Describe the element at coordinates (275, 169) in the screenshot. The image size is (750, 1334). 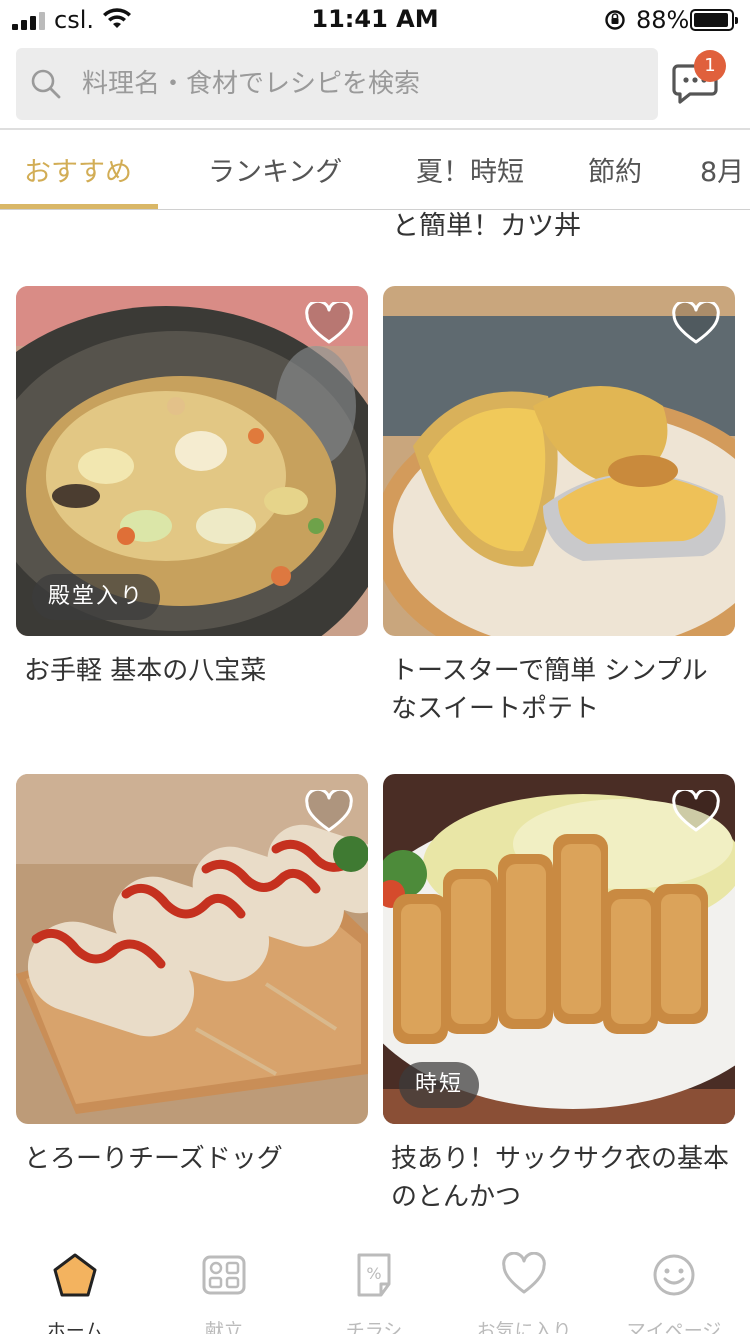
I see `tab-ranking: ランキング` at that location.